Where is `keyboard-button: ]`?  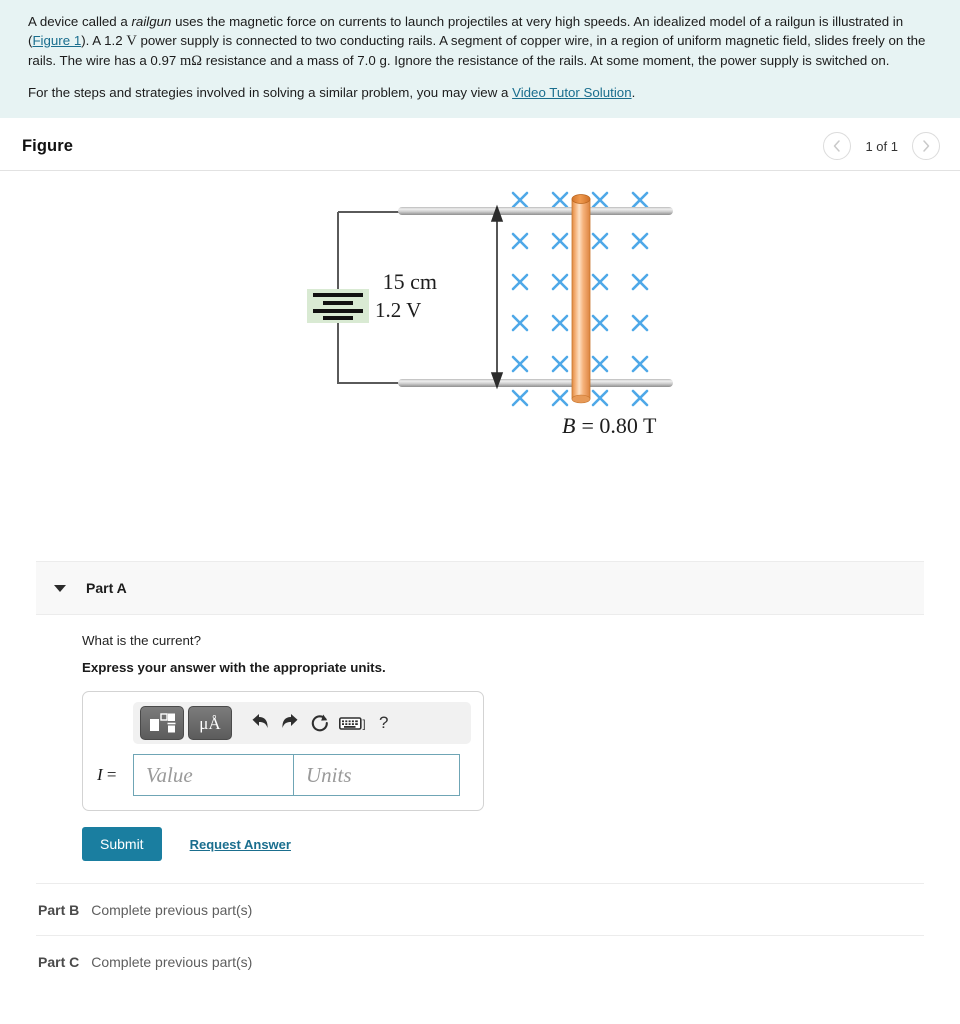
keyboard-button: ] is located at coordinates (354, 723).